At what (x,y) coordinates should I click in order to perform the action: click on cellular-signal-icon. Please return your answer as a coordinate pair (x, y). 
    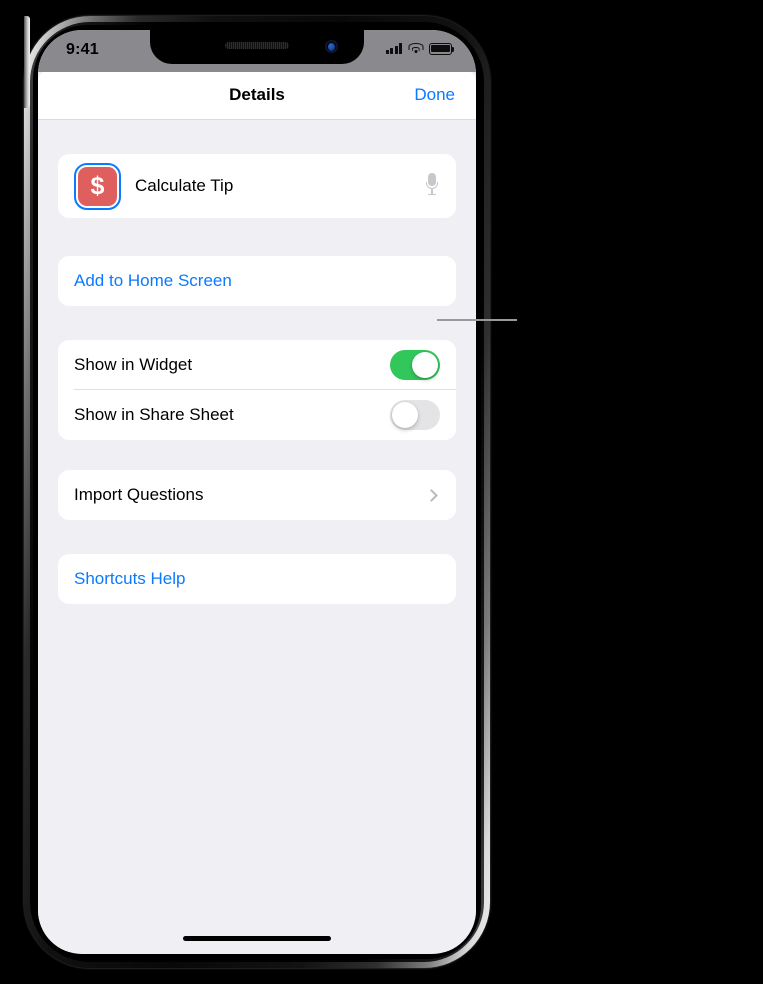
    Looking at the image, I should click on (393, 49).